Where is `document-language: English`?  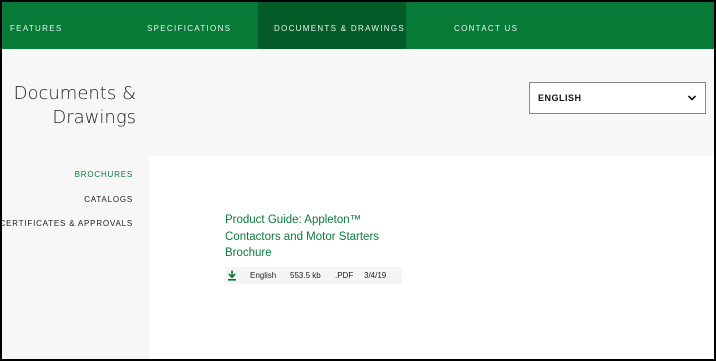
document-language: English is located at coordinates (263, 275).